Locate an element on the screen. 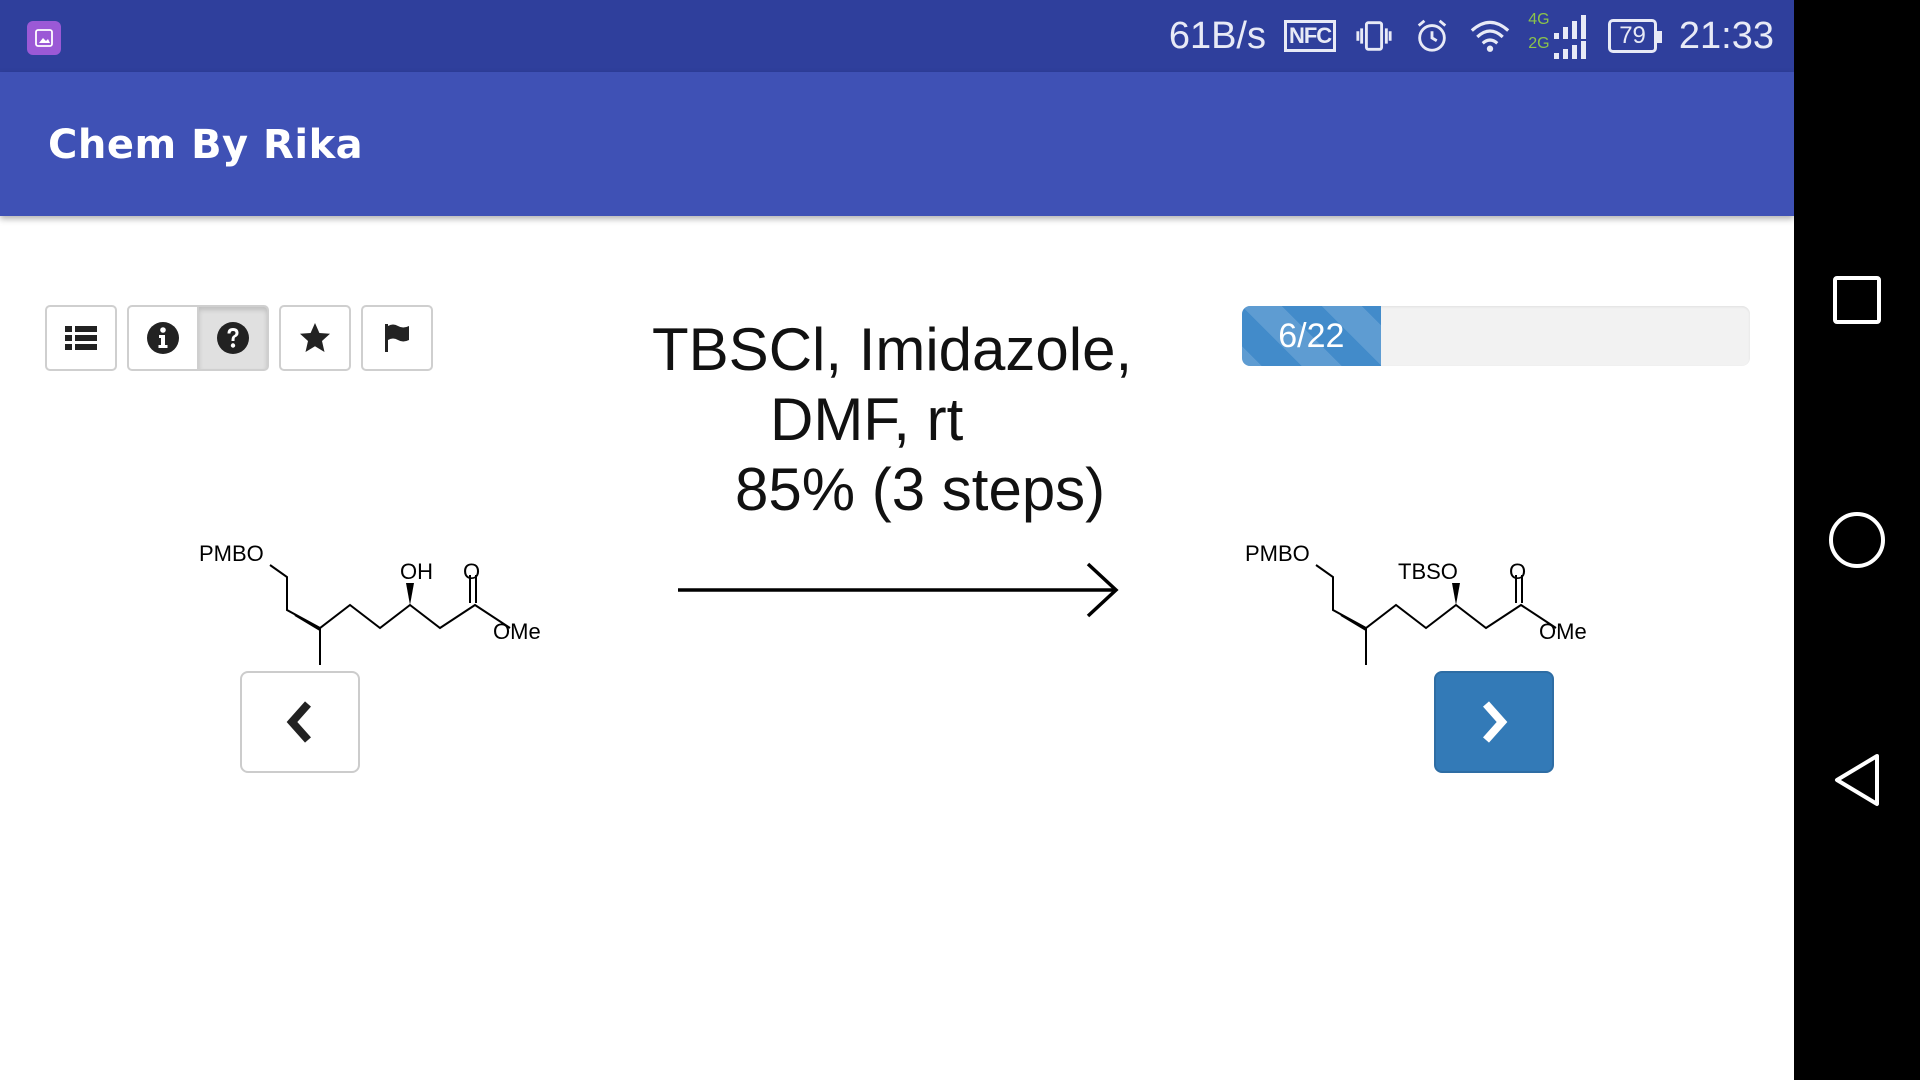  gallery-notification-icon is located at coordinates (44, 38).